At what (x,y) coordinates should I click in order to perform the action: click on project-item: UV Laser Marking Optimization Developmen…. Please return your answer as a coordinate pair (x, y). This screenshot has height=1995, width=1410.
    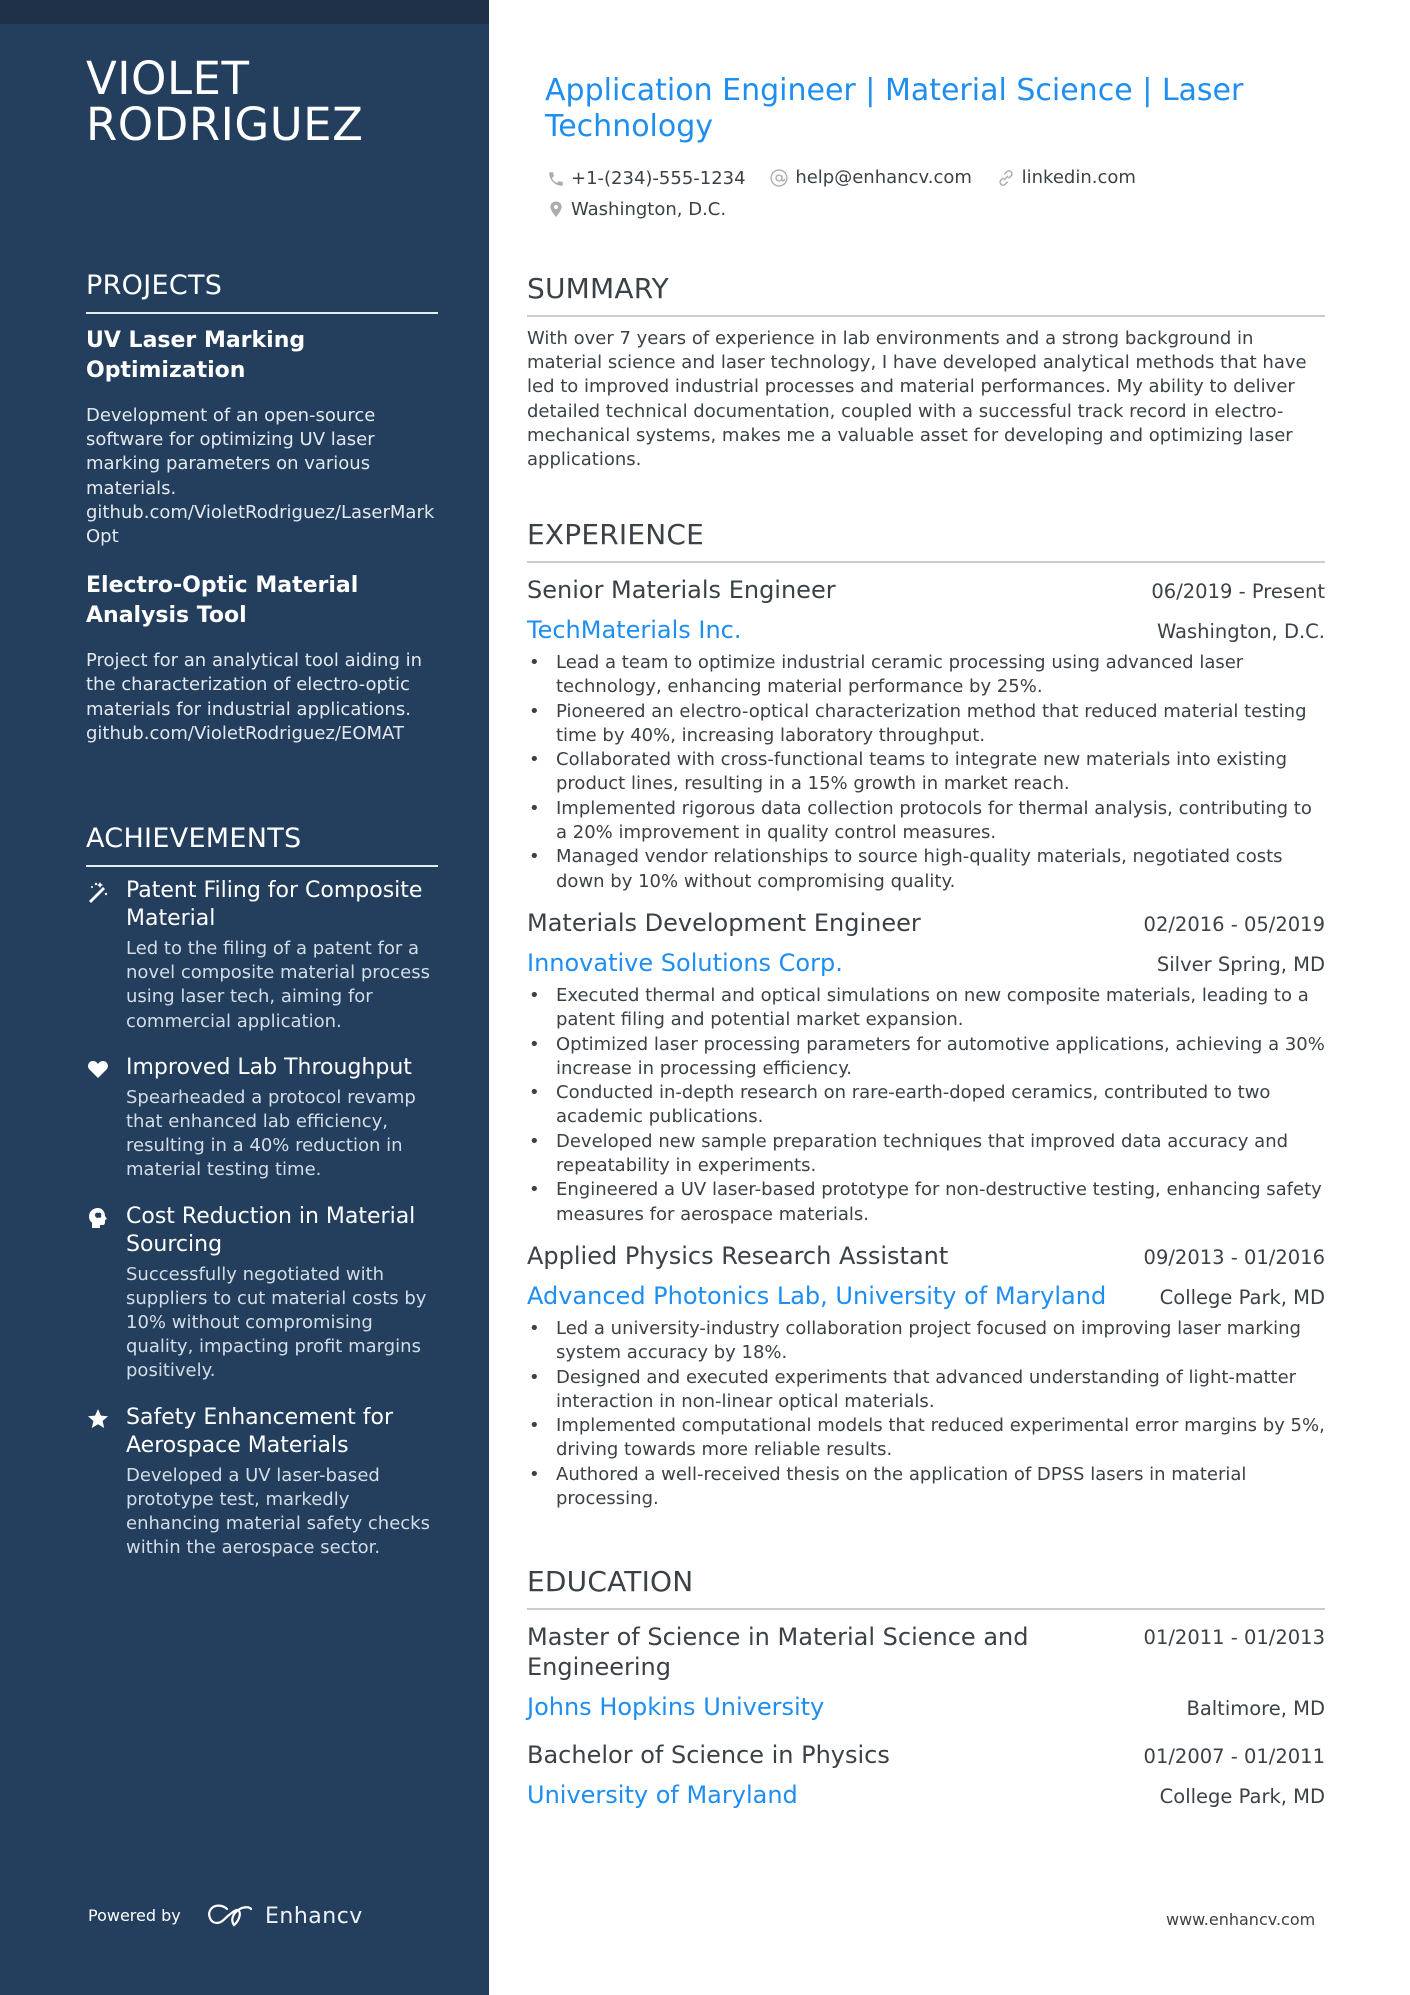
    Looking at the image, I should click on (262, 437).